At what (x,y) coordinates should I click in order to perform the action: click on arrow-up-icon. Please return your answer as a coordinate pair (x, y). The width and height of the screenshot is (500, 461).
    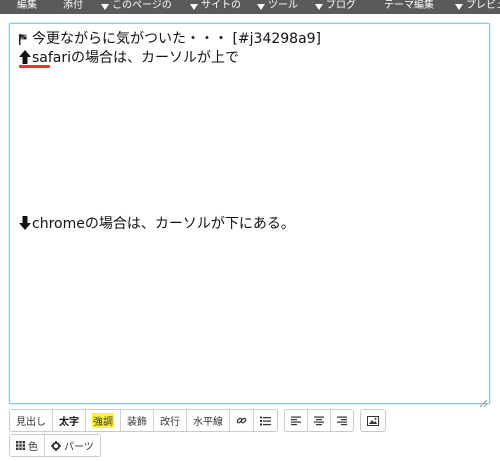
    Looking at the image, I should click on (25, 59).